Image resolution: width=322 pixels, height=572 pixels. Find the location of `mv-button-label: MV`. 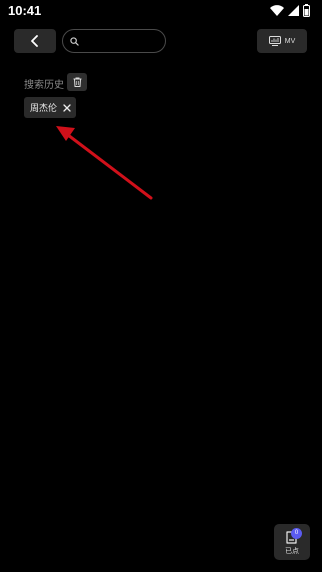

mv-button-label: MV is located at coordinates (290, 41).